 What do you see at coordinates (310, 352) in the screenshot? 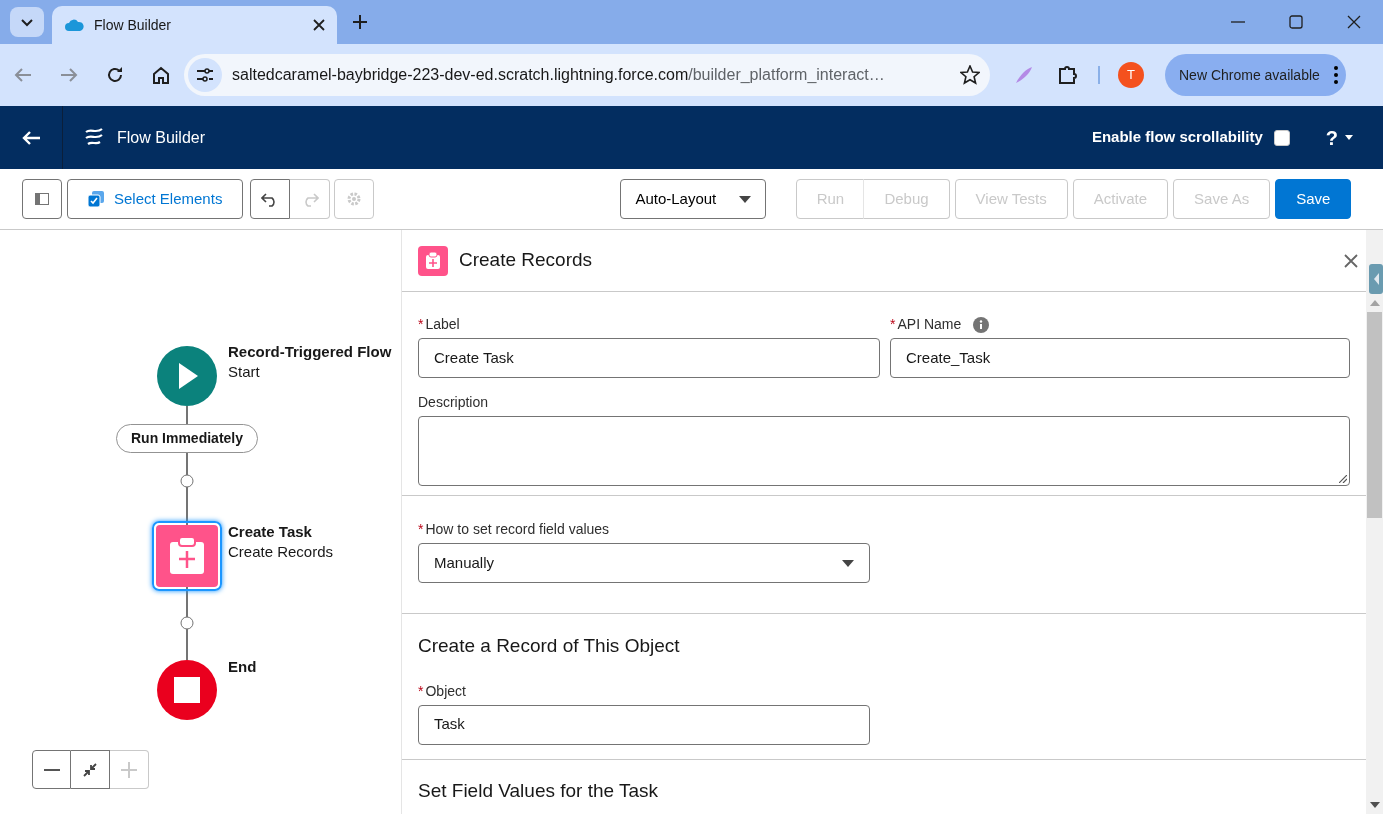
I see `node-title: Record-Triggered Flow` at bounding box center [310, 352].